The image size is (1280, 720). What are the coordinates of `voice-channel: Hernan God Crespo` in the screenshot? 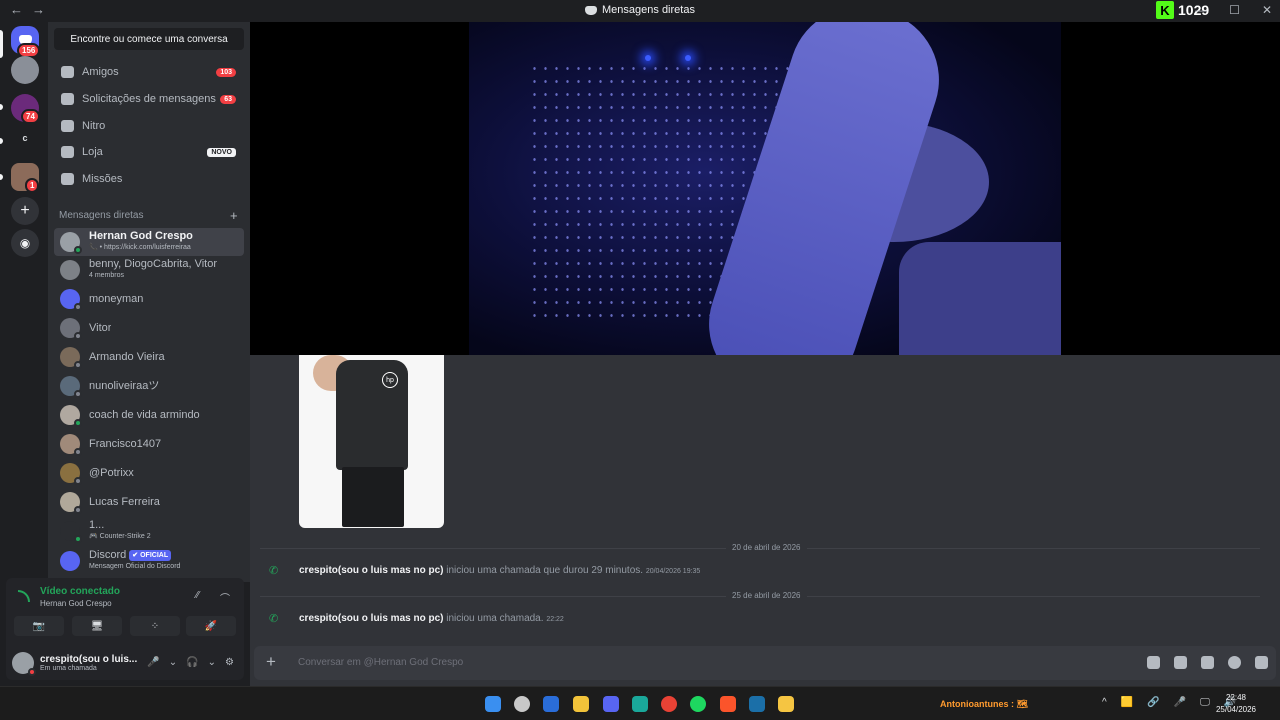 It's located at (76, 603).